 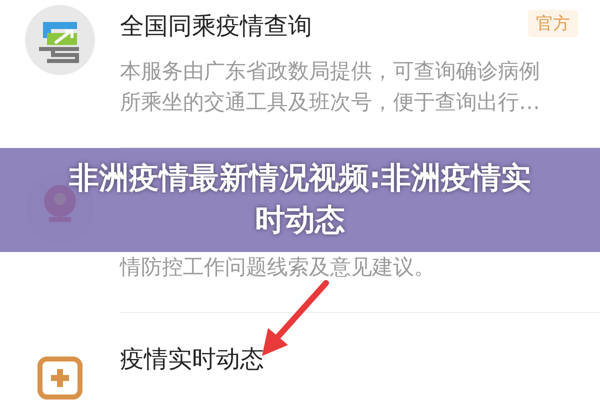 I want to click on official-badge: 官方, so click(x=553, y=23).